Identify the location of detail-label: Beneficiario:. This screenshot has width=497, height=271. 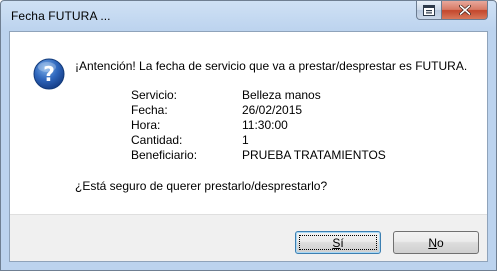
(164, 155).